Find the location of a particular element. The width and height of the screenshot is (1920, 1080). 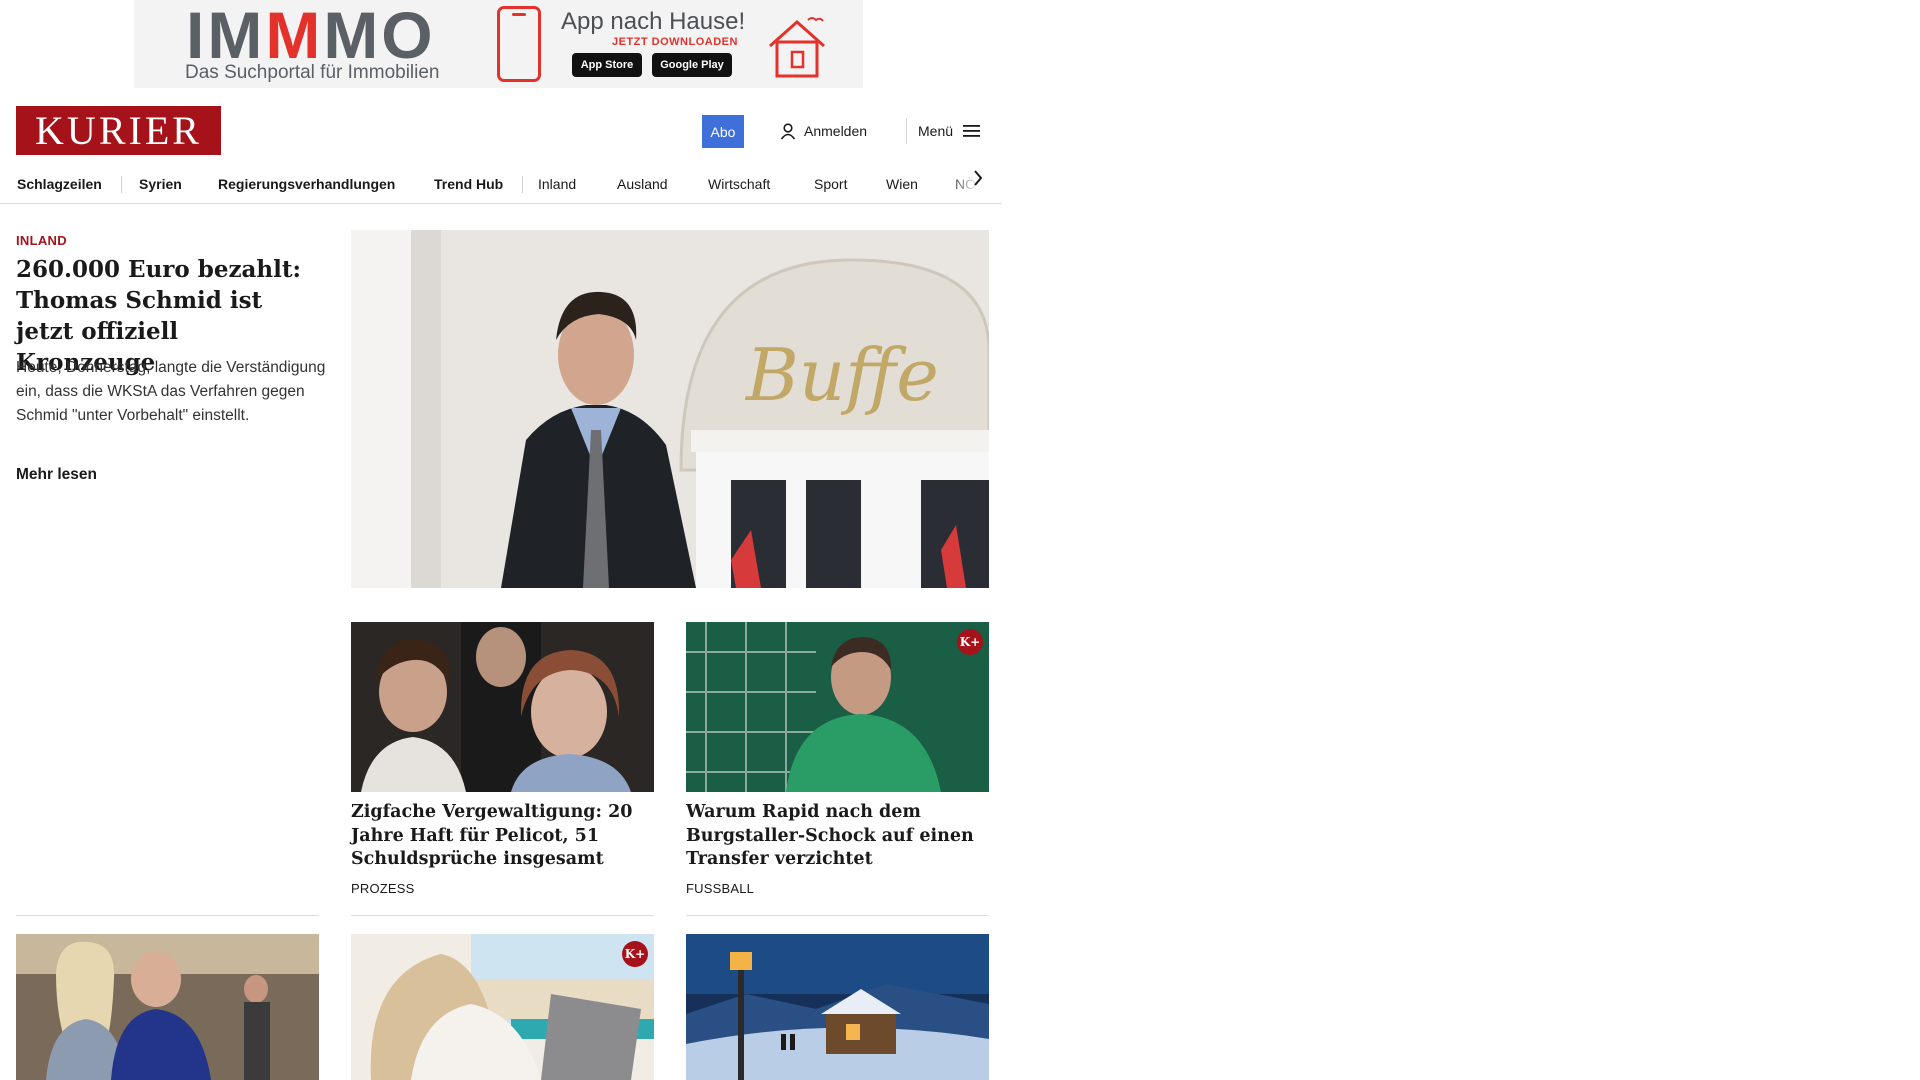

login-button: Anmelden is located at coordinates (823, 131).